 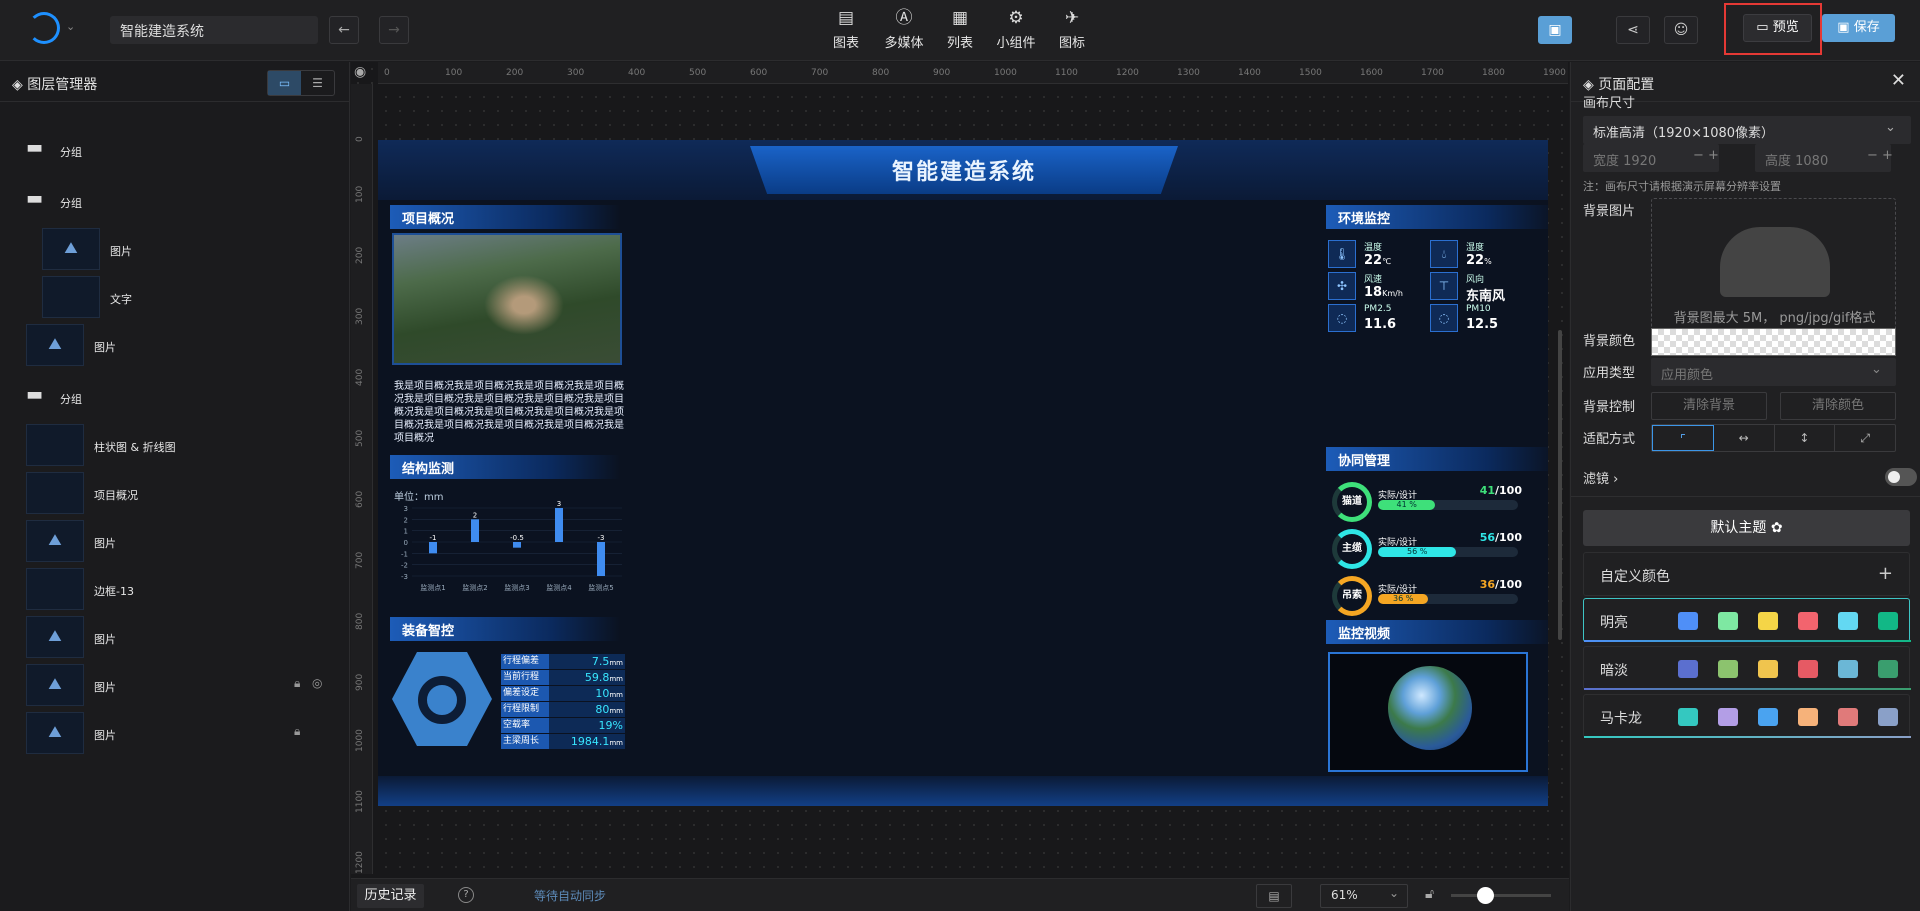 I want to click on layer-item: 柱状图 & 折线图, so click(x=174, y=443).